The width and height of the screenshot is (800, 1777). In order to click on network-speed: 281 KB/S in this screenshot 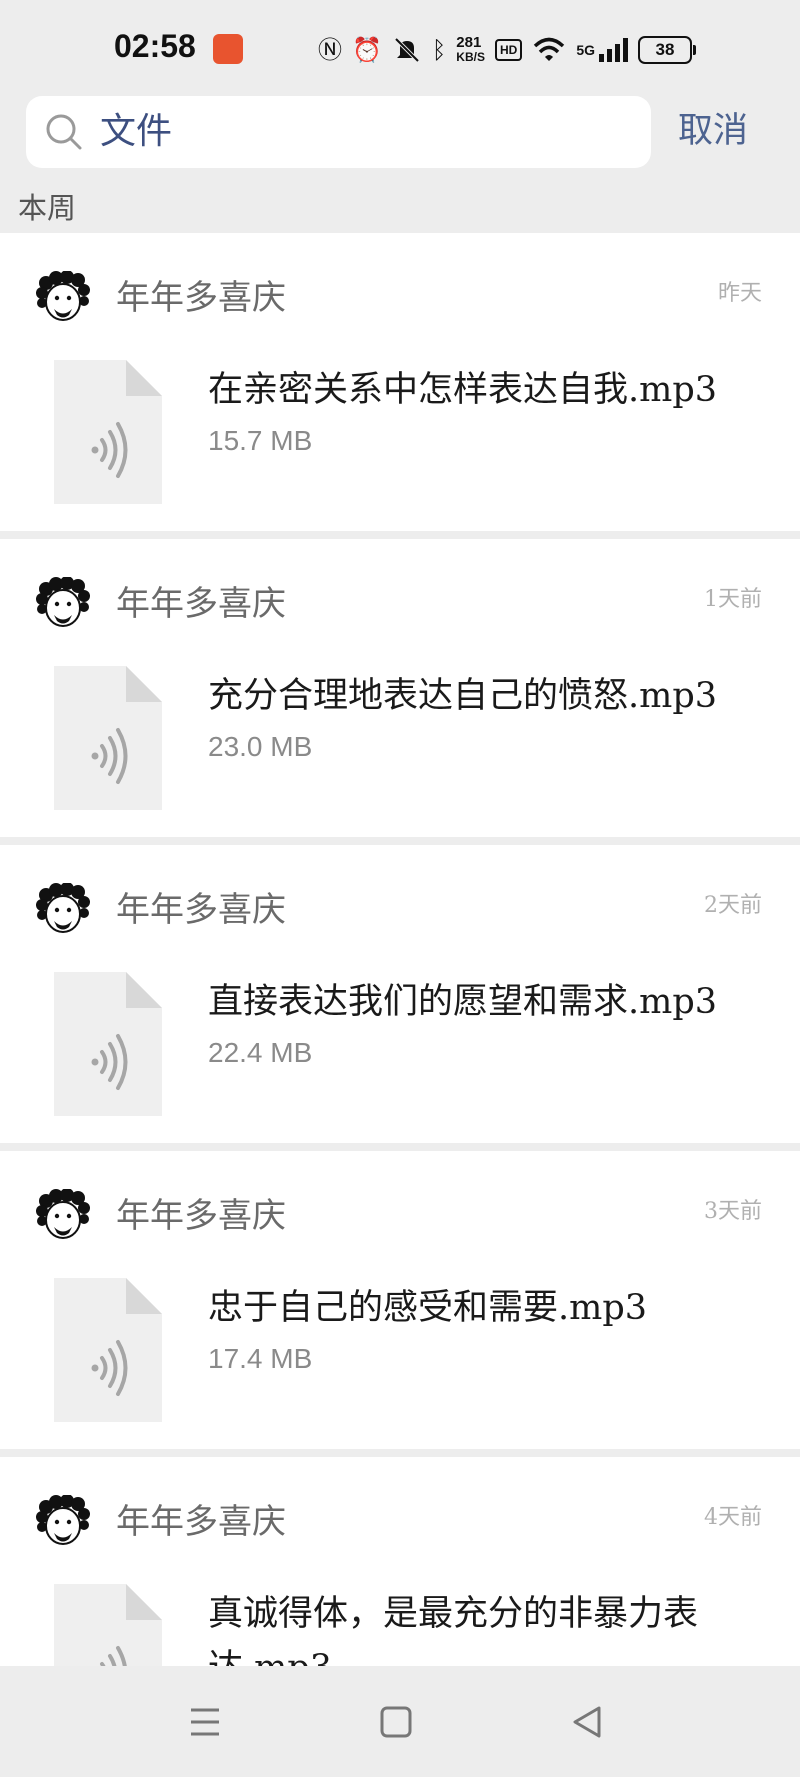, I will do `click(470, 50)`.